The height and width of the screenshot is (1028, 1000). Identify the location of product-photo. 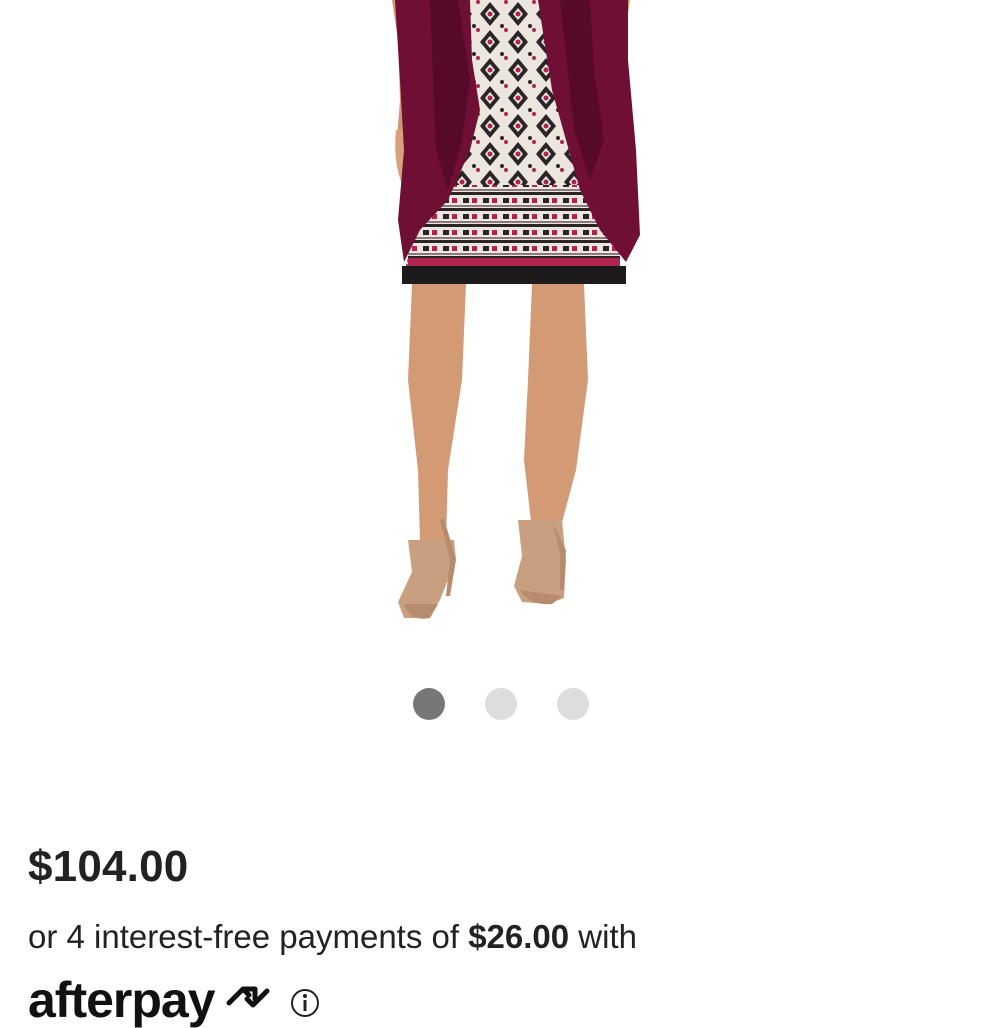
(516, 309).